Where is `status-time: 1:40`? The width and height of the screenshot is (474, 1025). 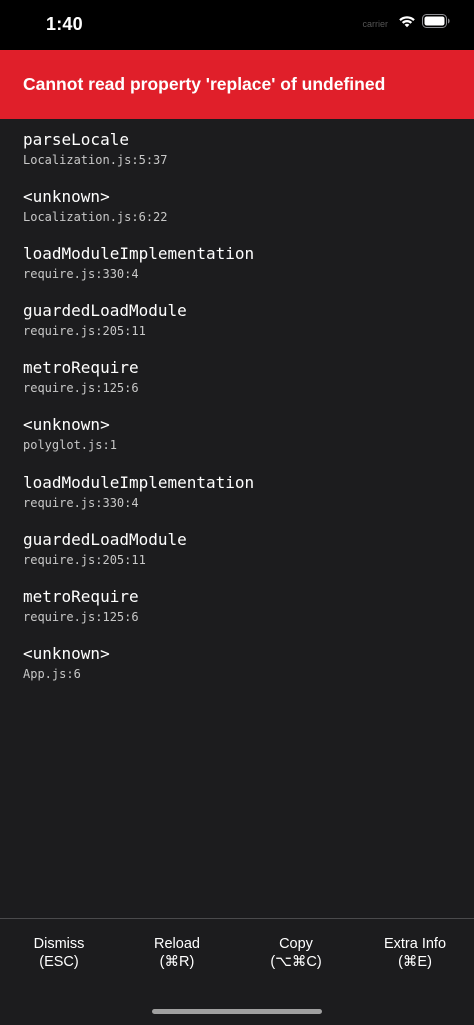 status-time: 1:40 is located at coordinates (64, 24).